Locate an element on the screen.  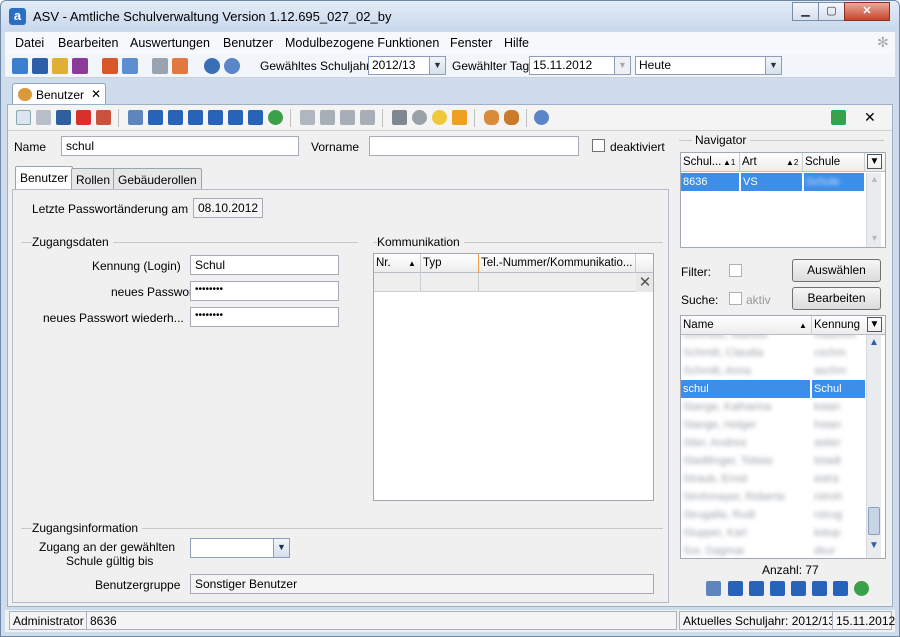
book-icon is located at coordinates (110, 66).